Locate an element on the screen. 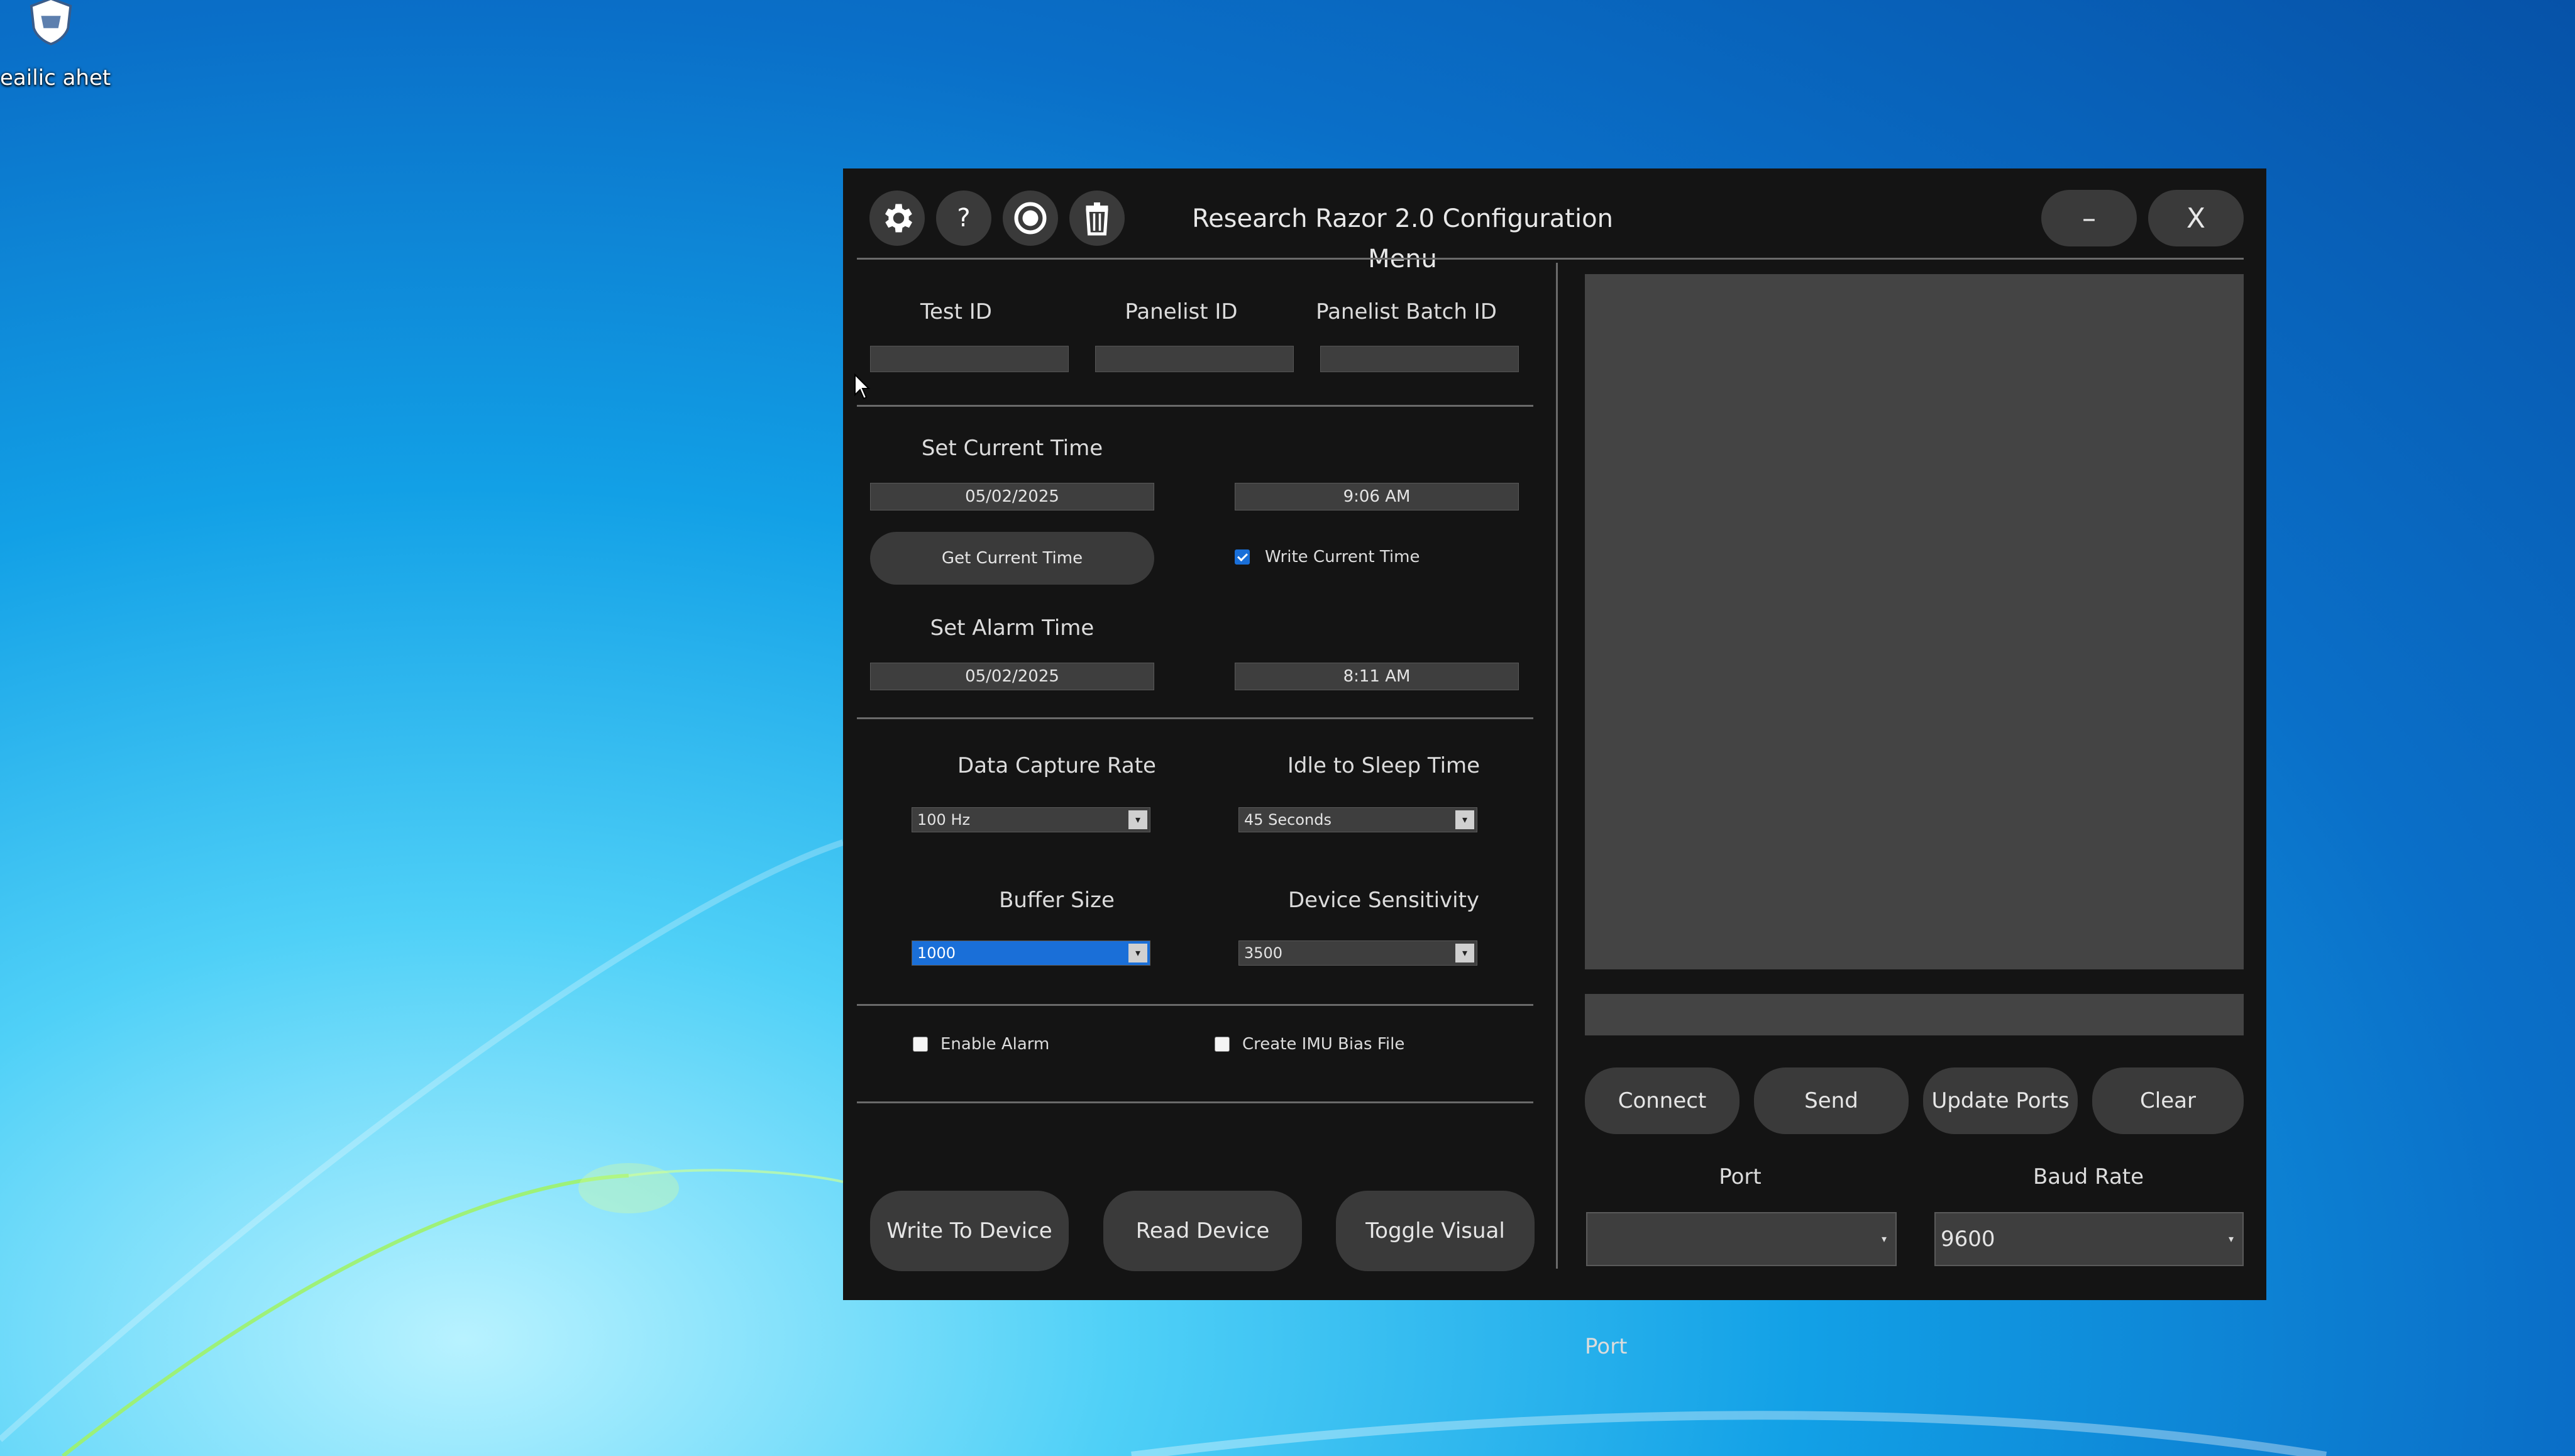 The width and height of the screenshot is (2575, 1456). data-capture-rate-value: 100 Hz is located at coordinates (944, 820).